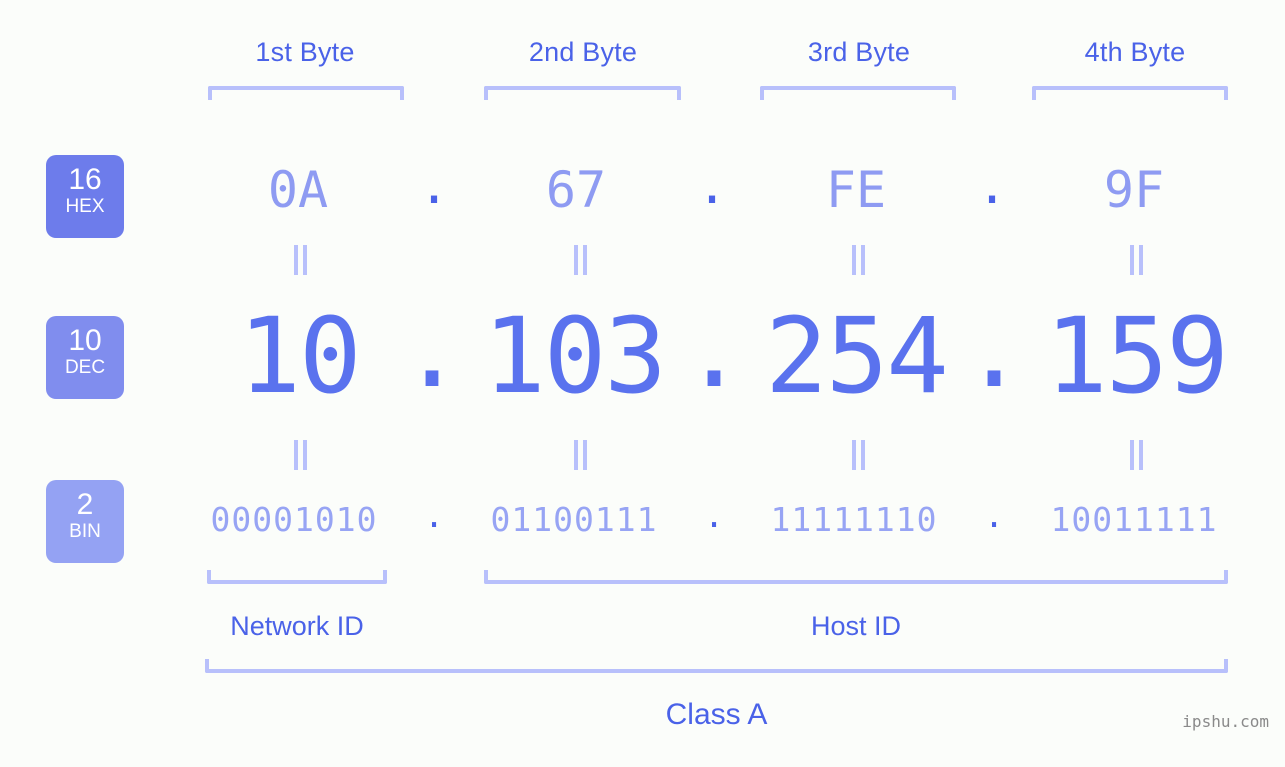 The width and height of the screenshot is (1285, 767). Describe the element at coordinates (85, 367) in the screenshot. I see `radix-badge-dec-label: DEC` at that location.